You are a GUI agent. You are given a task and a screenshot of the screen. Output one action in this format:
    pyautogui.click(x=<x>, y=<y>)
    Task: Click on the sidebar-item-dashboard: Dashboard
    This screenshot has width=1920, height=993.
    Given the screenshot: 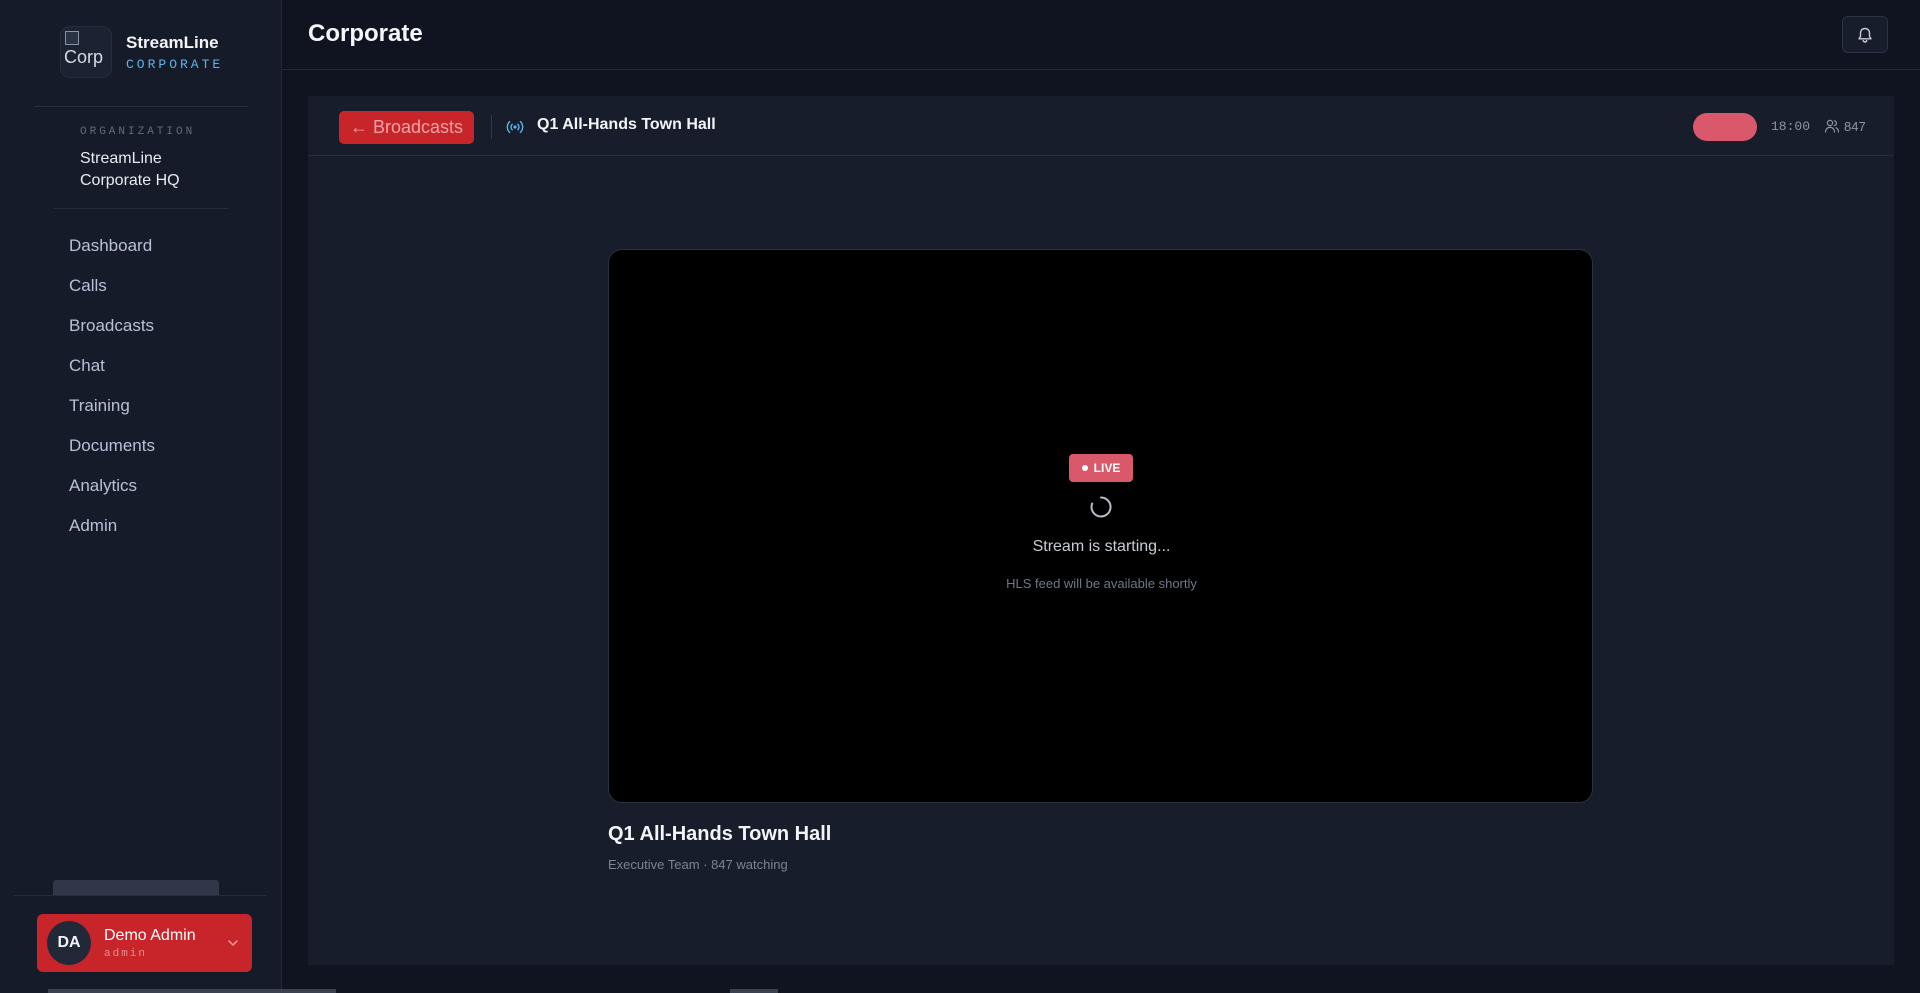 What is the action you would take?
    pyautogui.click(x=154, y=246)
    